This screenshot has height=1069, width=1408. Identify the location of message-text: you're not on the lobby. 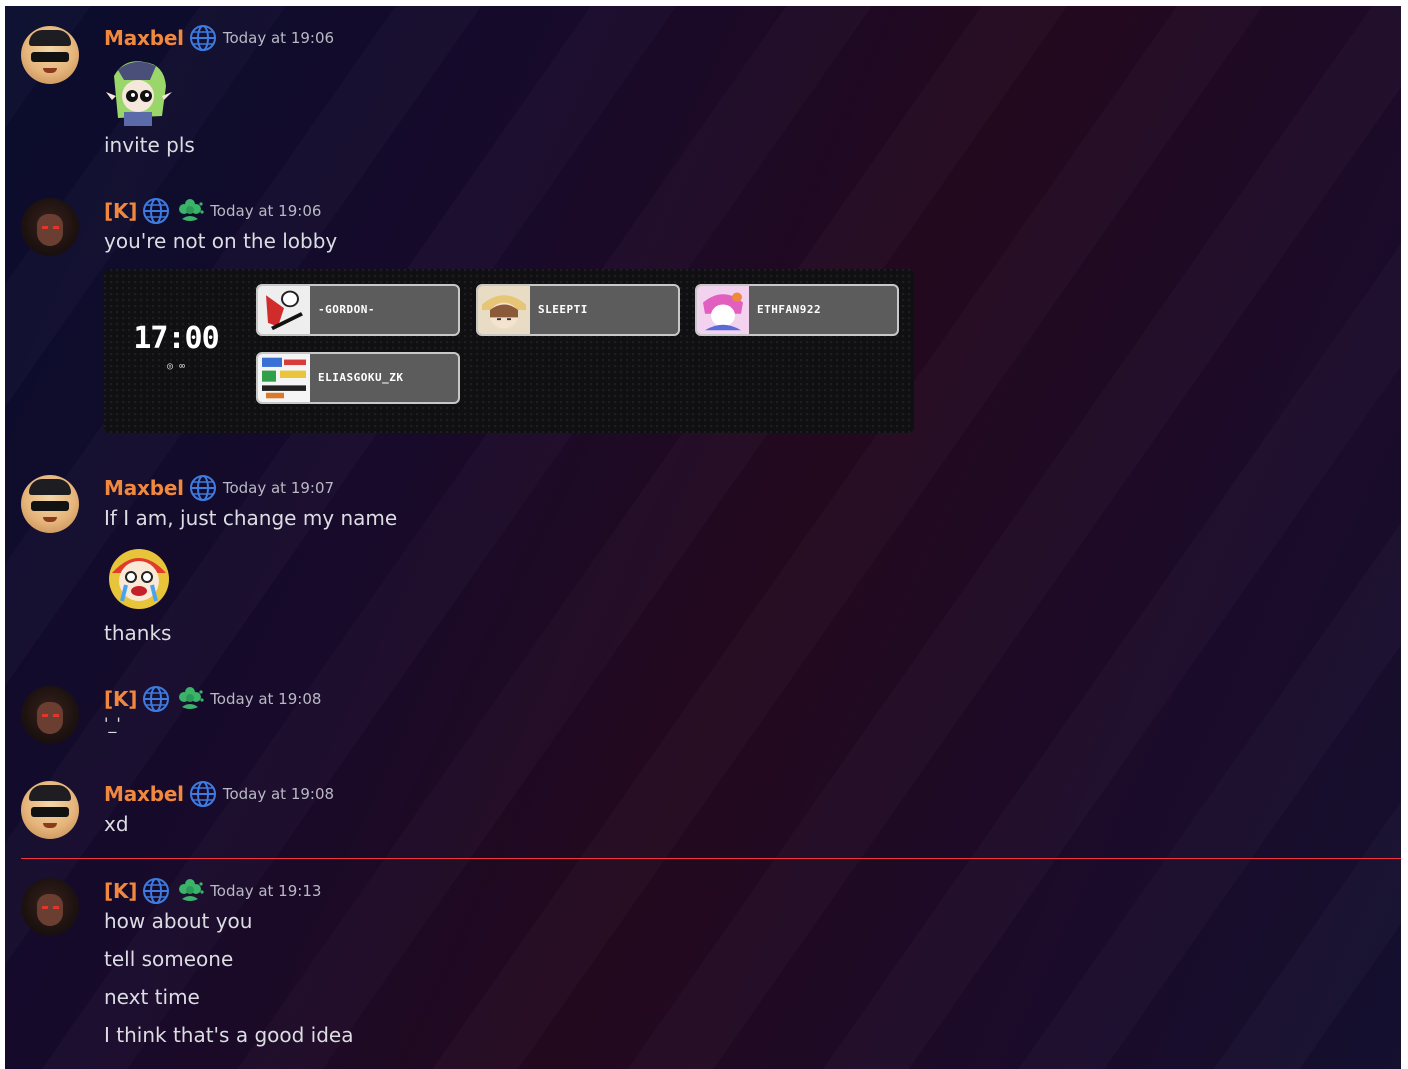
(221, 241).